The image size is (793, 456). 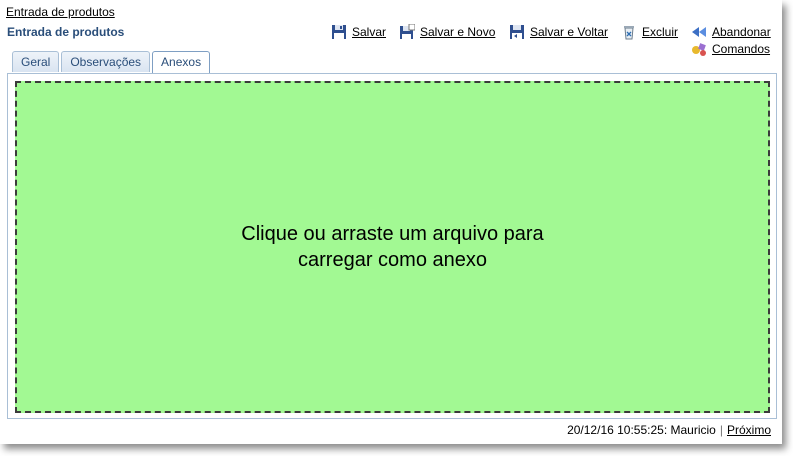 I want to click on dropzone-line-2: carregar como anexo, so click(x=392, y=260).